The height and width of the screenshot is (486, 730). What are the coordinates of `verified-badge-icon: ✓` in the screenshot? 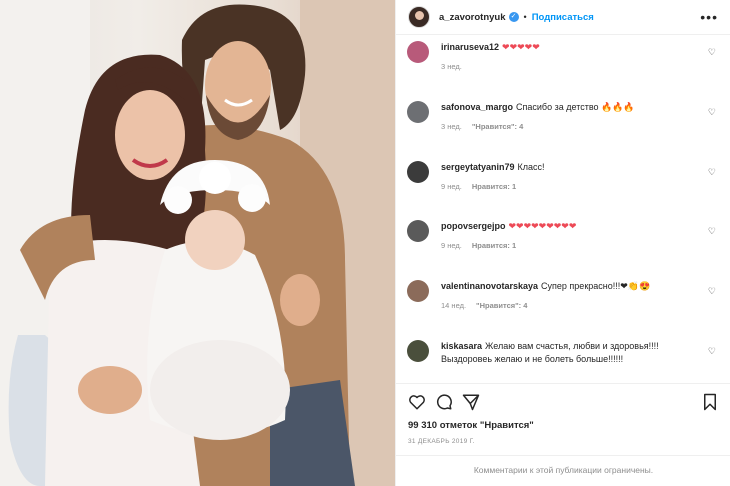 It's located at (513, 17).